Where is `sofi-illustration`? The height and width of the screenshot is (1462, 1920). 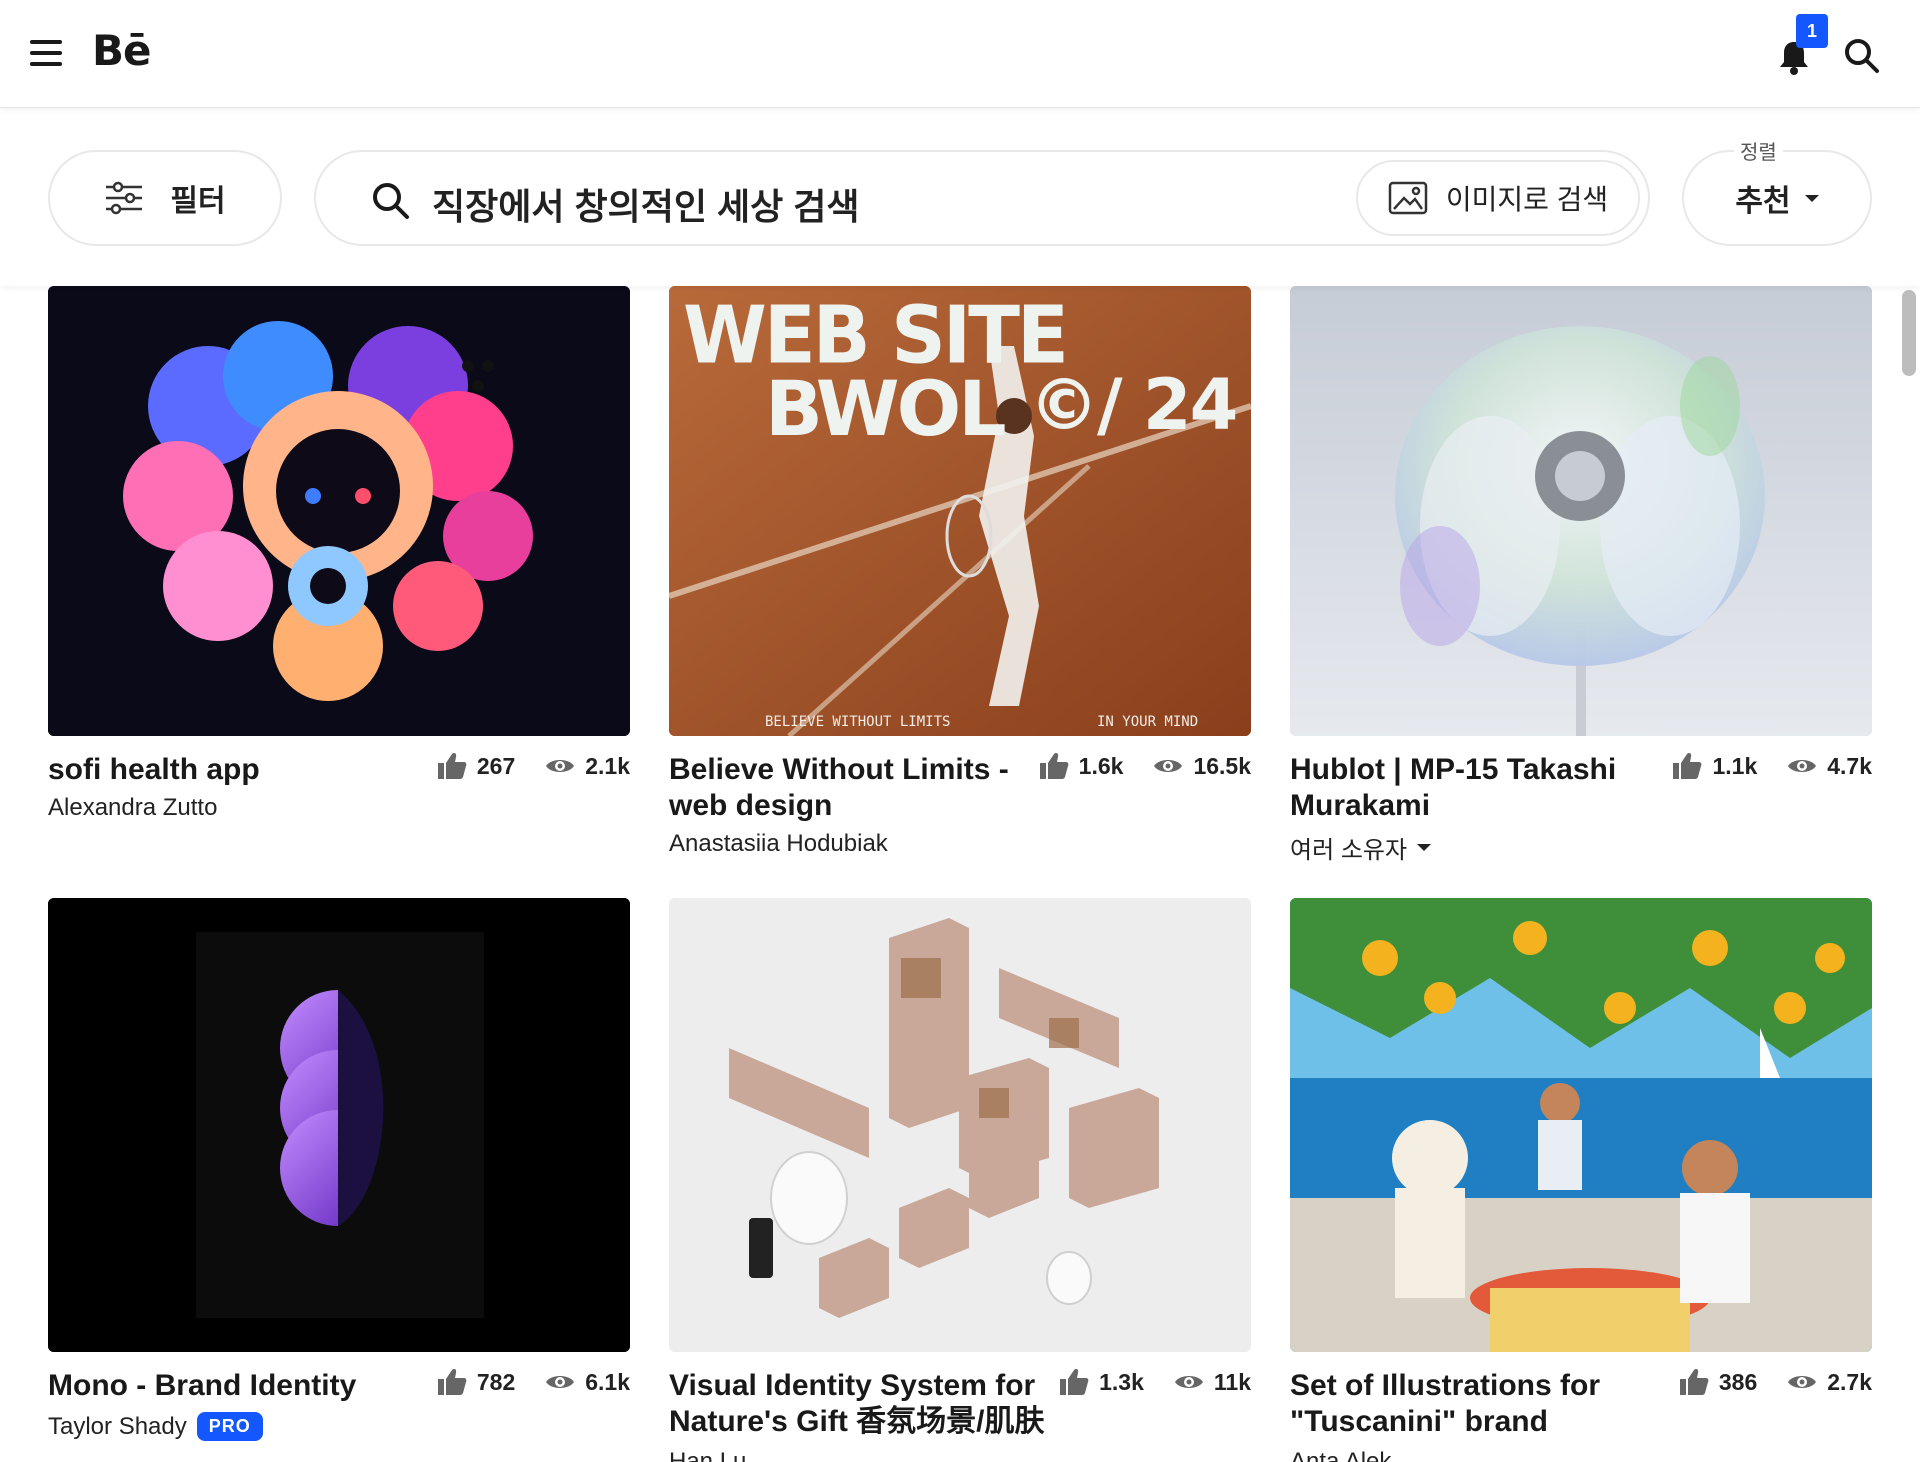 sofi-illustration is located at coordinates (339, 511).